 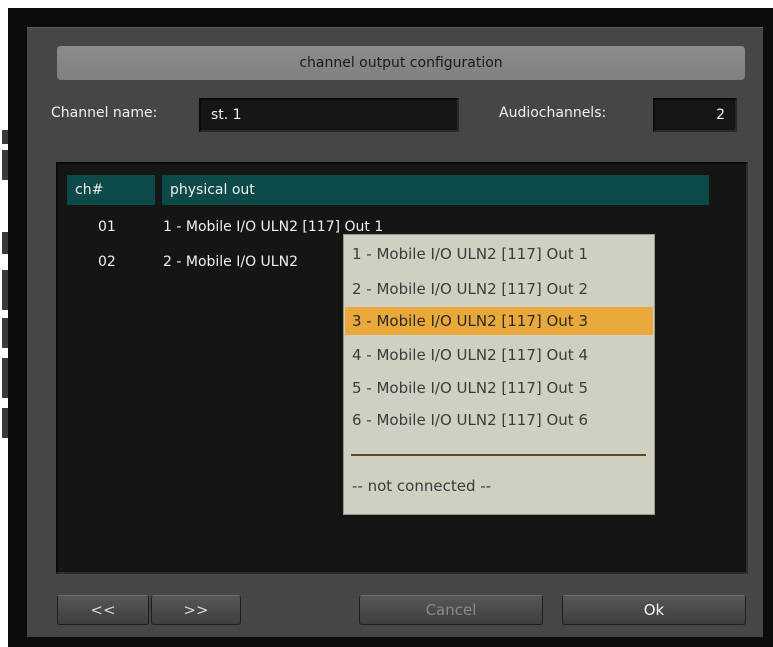 What do you see at coordinates (498, 455) in the screenshot?
I see `dropdown-separator` at bounding box center [498, 455].